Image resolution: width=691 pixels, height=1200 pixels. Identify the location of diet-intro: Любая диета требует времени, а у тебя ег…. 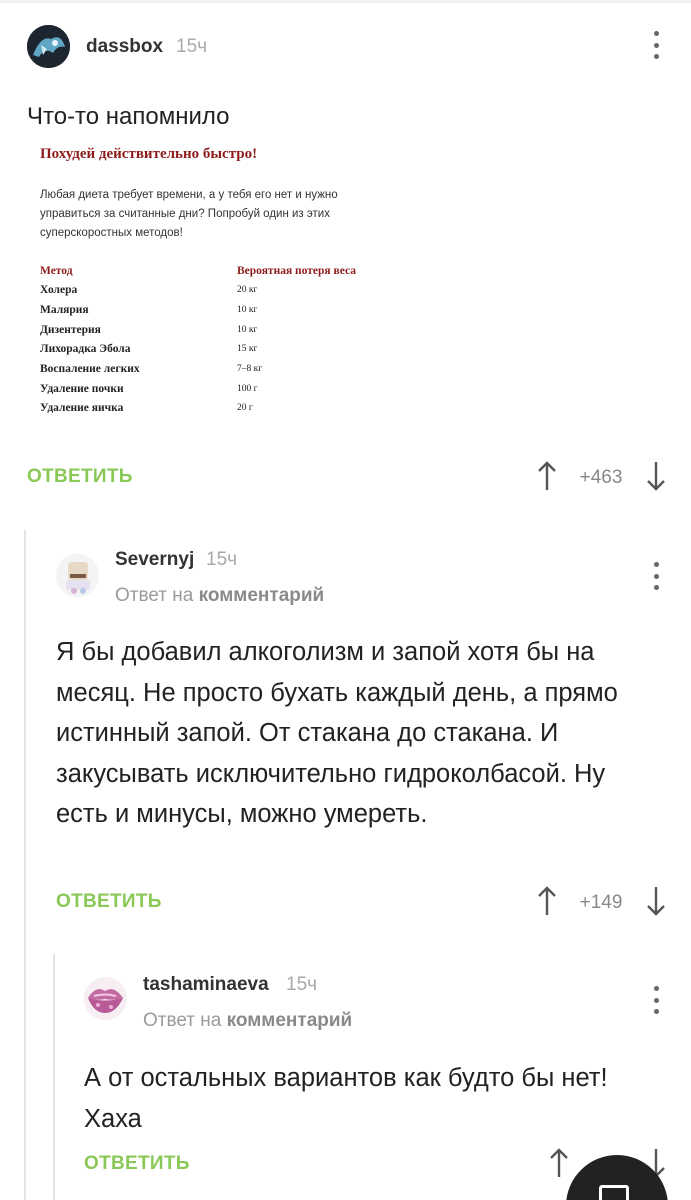
(189, 214).